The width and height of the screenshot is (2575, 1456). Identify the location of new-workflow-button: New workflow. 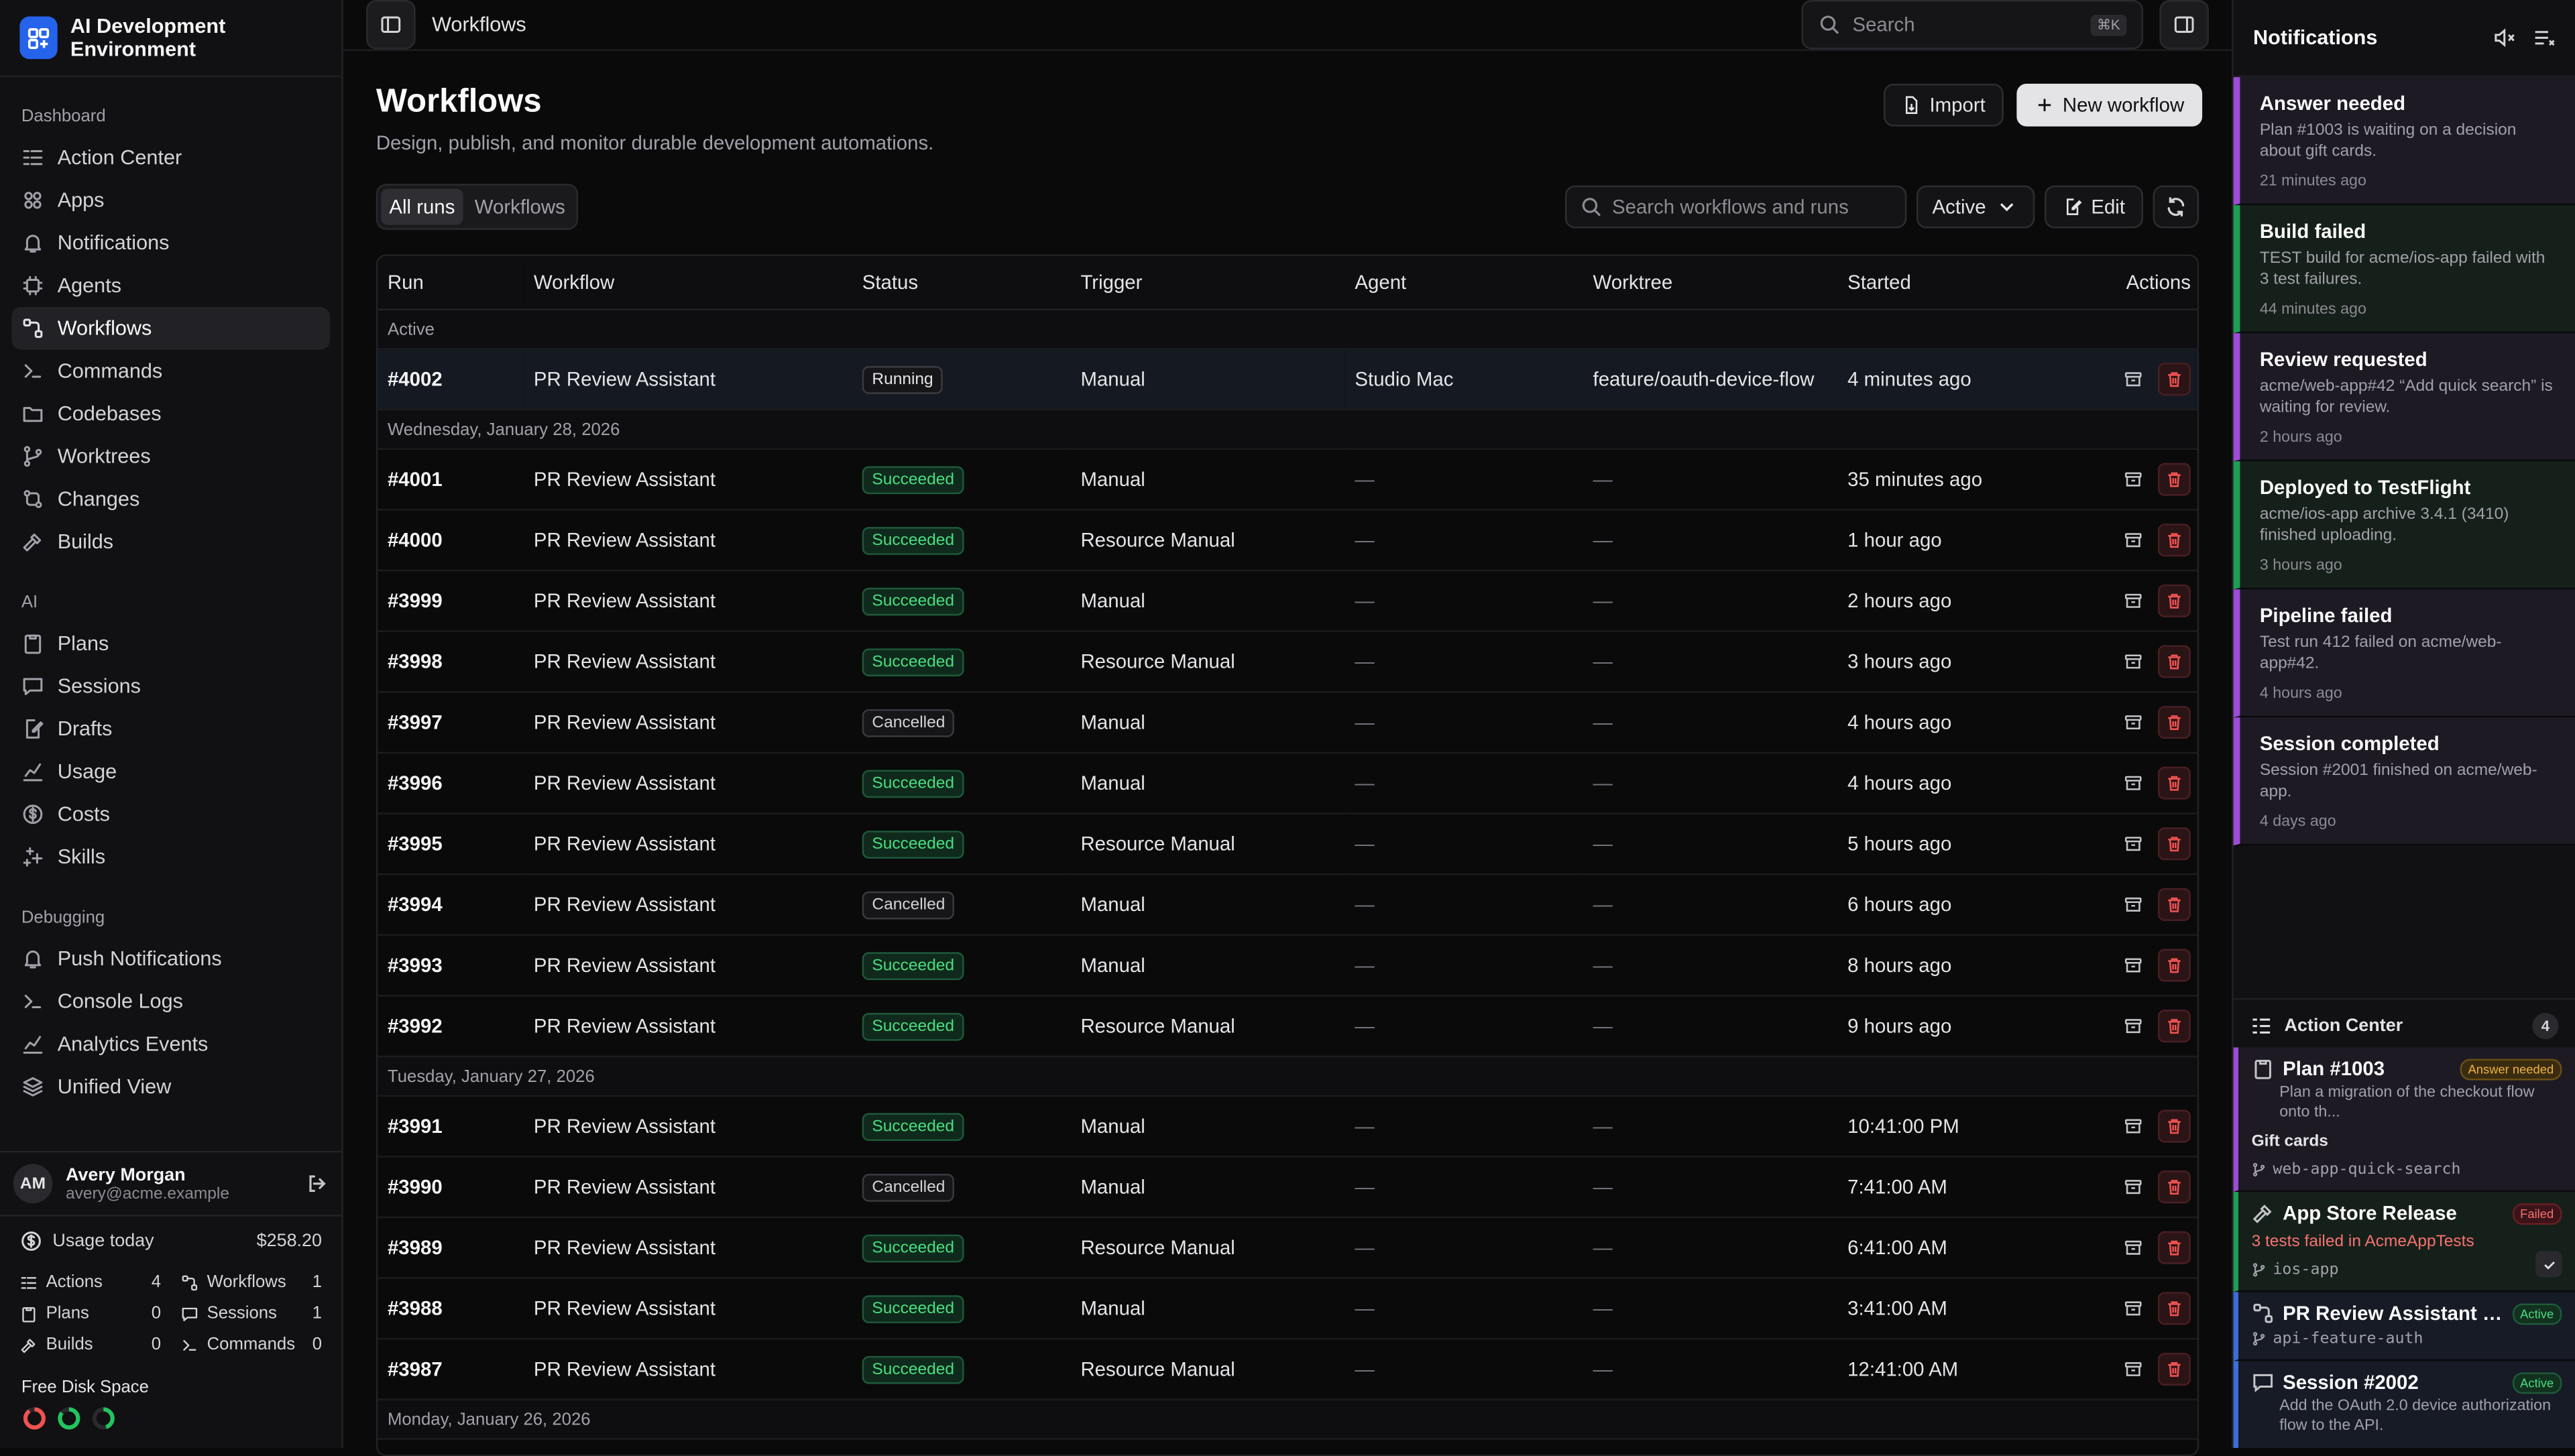
(2109, 105).